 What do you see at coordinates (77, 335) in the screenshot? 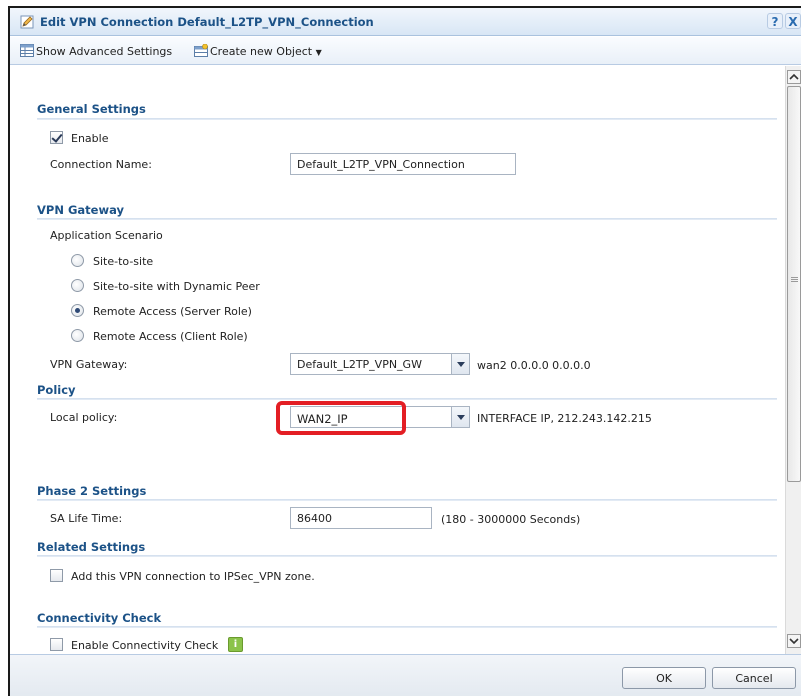
I see `scenario-radio-remote-client` at bounding box center [77, 335].